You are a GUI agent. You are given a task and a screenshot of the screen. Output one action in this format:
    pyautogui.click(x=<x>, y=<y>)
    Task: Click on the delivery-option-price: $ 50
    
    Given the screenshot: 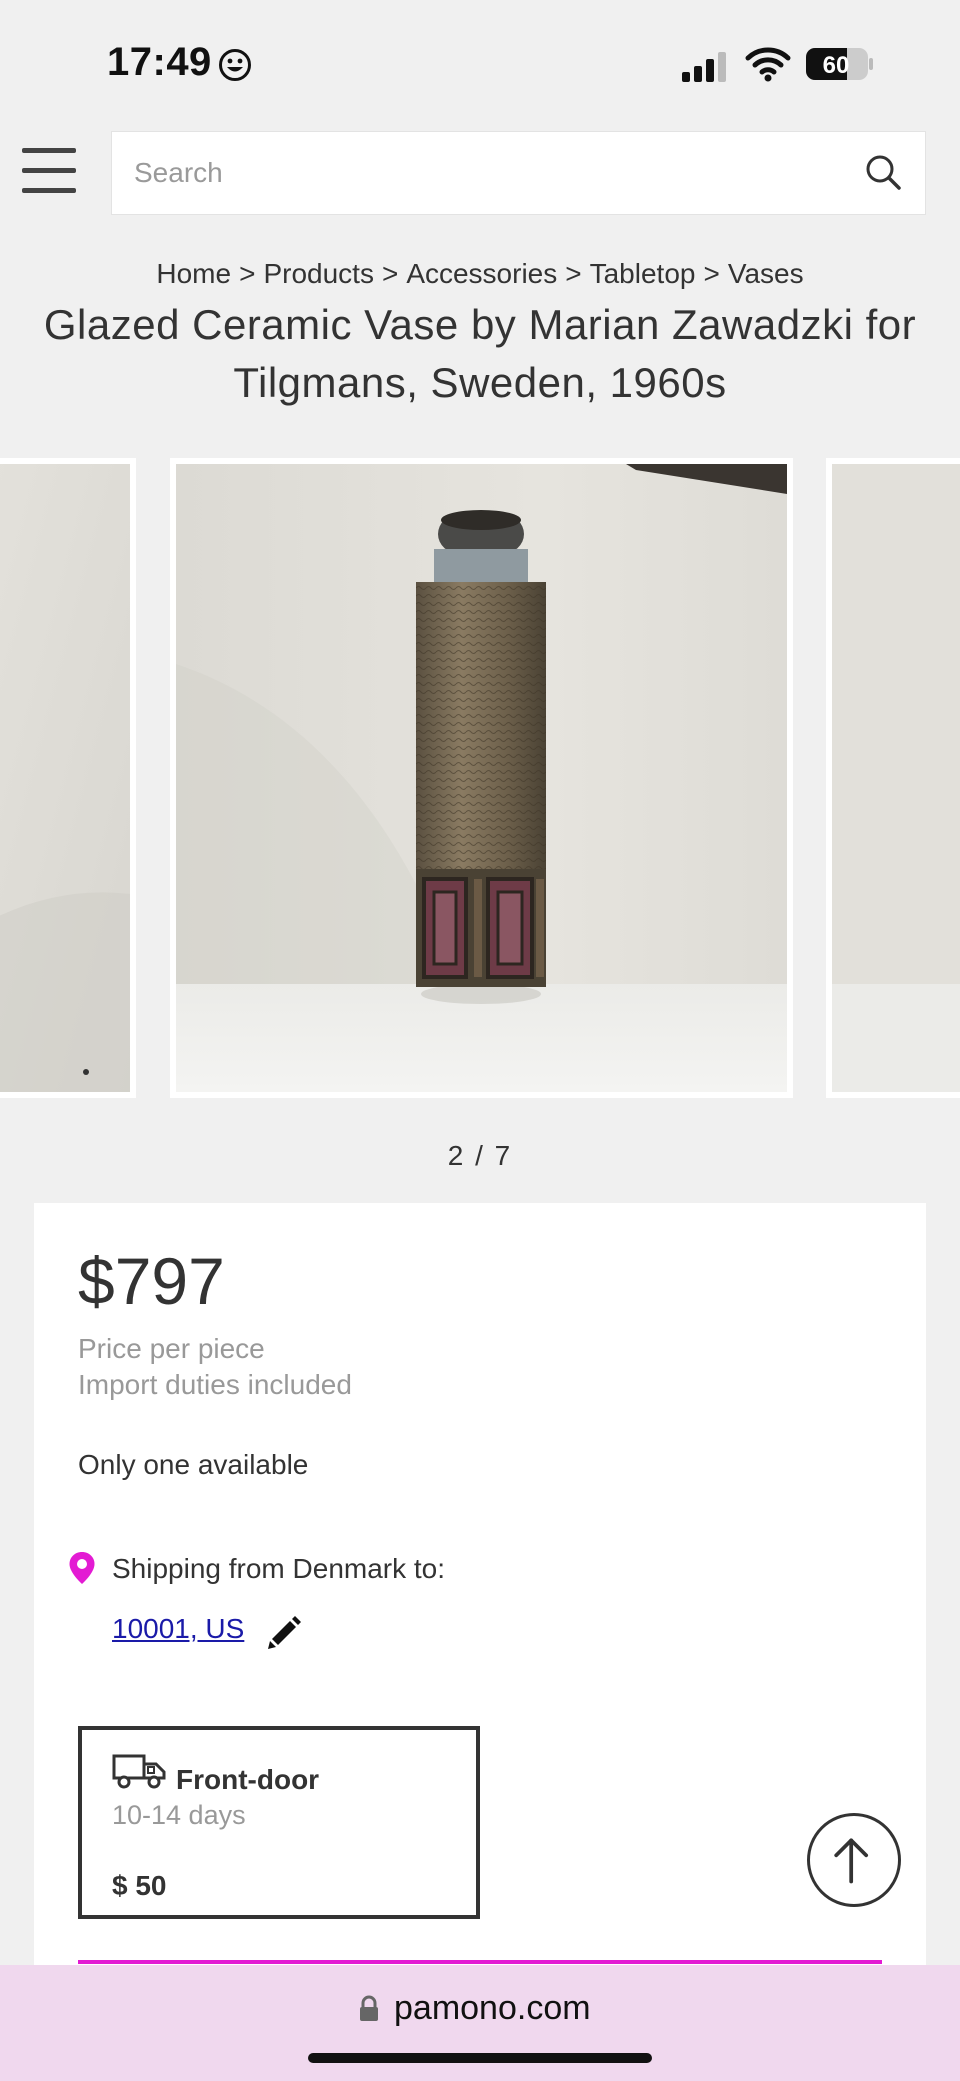 What is the action you would take?
    pyautogui.click(x=139, y=1885)
    